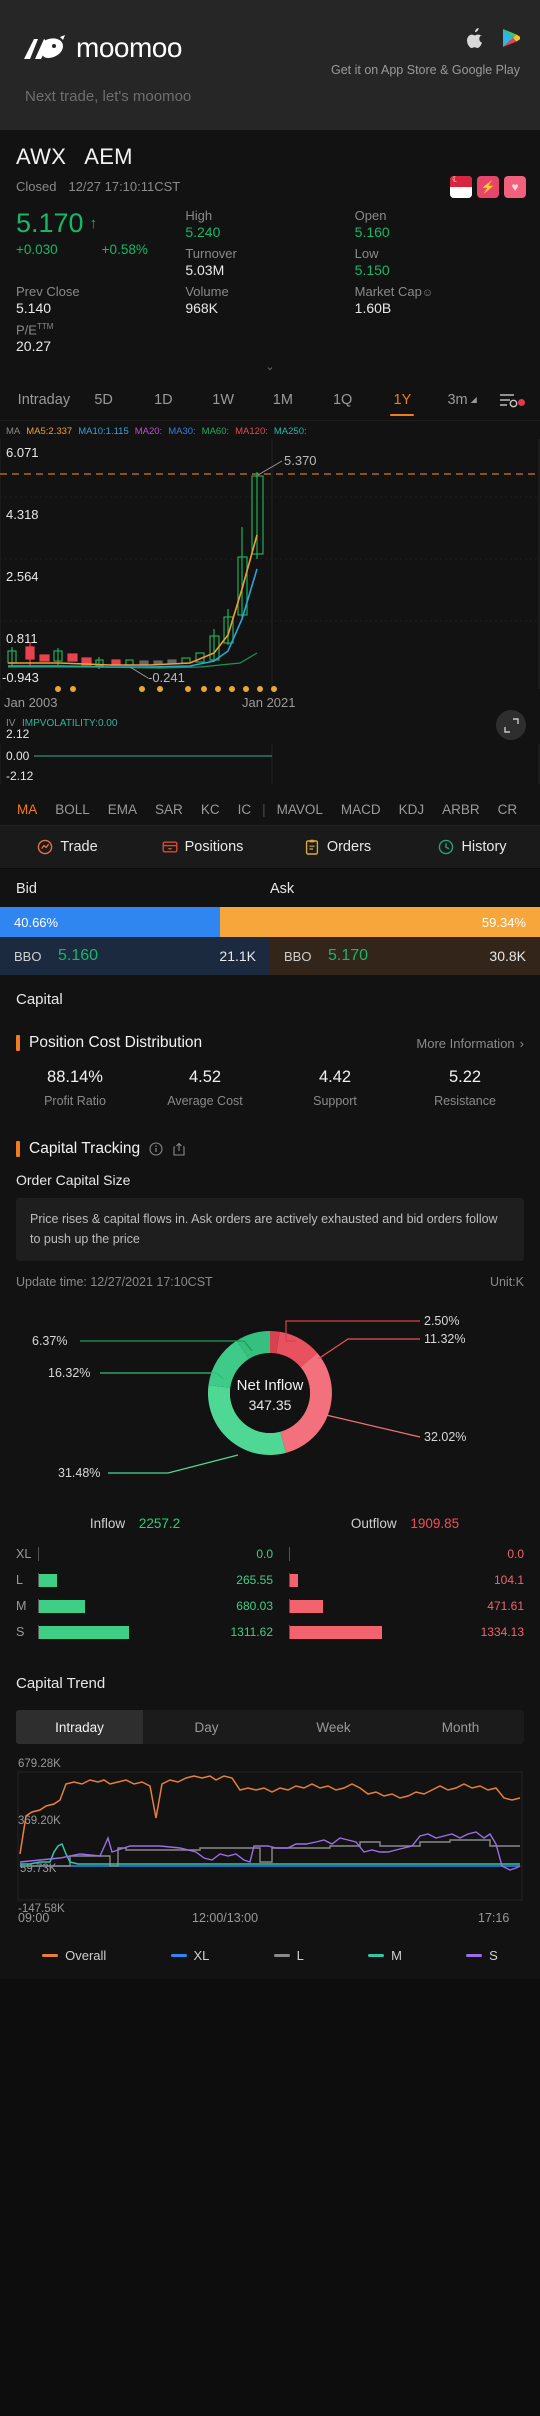 The height and width of the screenshot is (2416, 540). What do you see at coordinates (462, 399) in the screenshot?
I see `tab-3m: 3m ◢` at bounding box center [462, 399].